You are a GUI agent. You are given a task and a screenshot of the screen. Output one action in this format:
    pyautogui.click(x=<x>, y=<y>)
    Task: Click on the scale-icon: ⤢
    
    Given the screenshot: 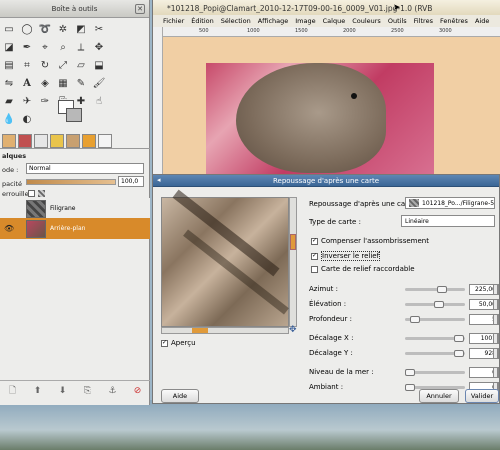 What is the action you would take?
    pyautogui.click(x=63, y=65)
    